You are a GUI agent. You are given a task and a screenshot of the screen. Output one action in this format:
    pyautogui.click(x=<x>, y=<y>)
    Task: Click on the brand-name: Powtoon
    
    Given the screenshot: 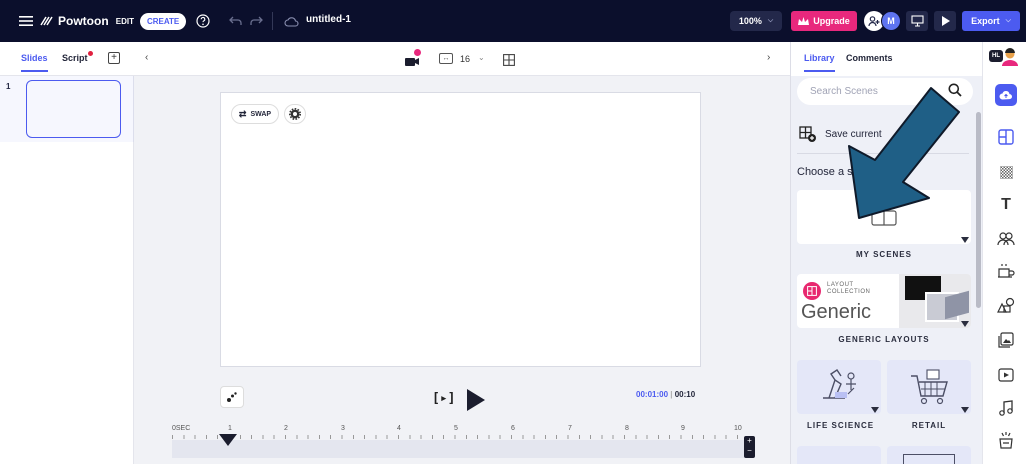 What is the action you would take?
    pyautogui.click(x=83, y=21)
    